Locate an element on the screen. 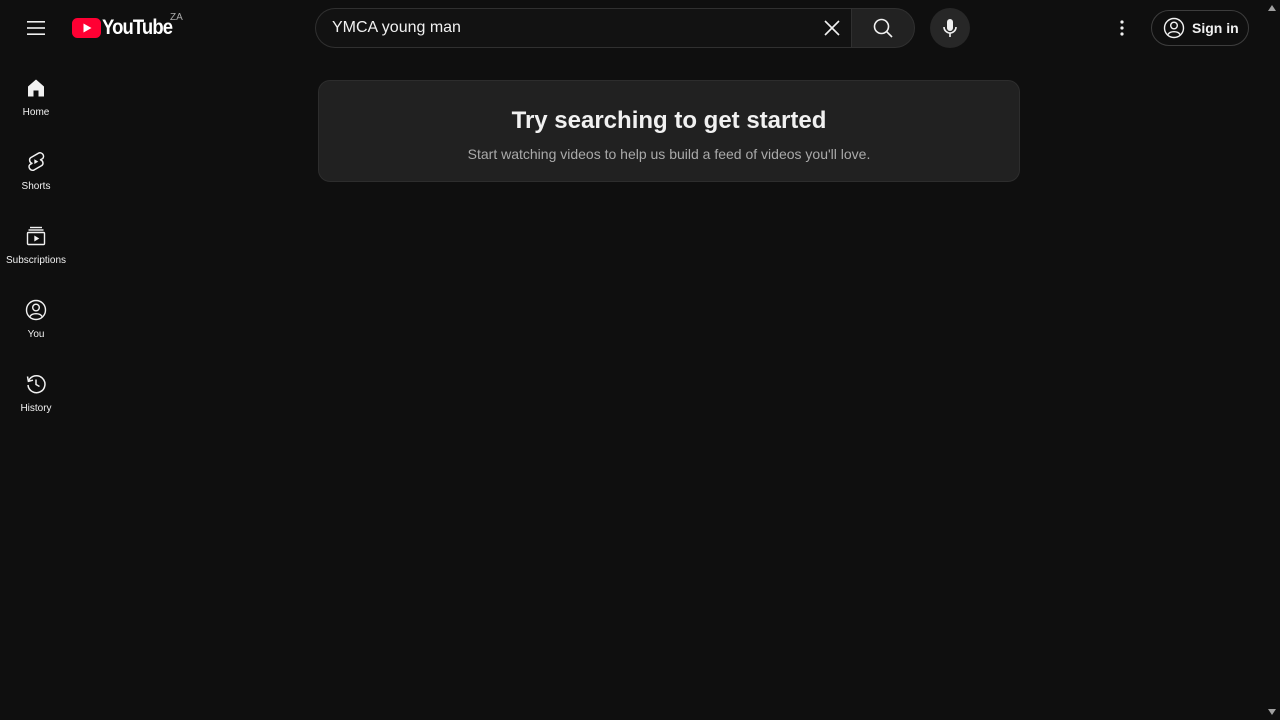  clear-search-button is located at coordinates (832, 28).